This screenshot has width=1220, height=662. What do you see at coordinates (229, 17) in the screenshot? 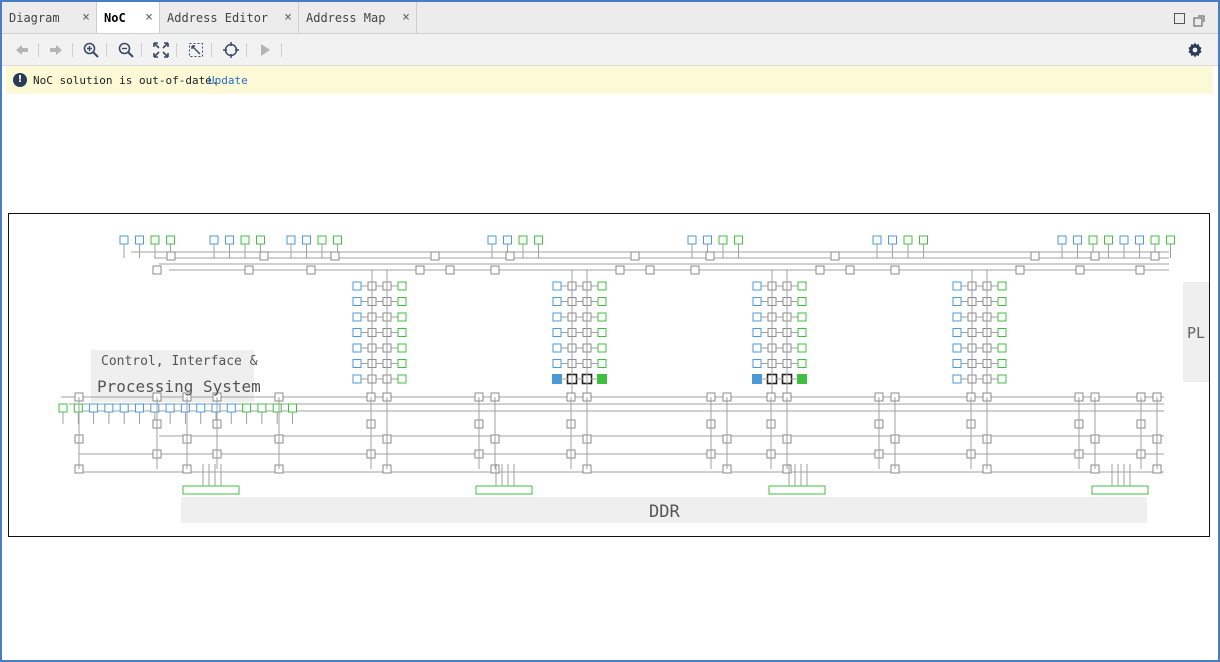
I see `tab-address-editor: Address Editor ×` at bounding box center [229, 17].